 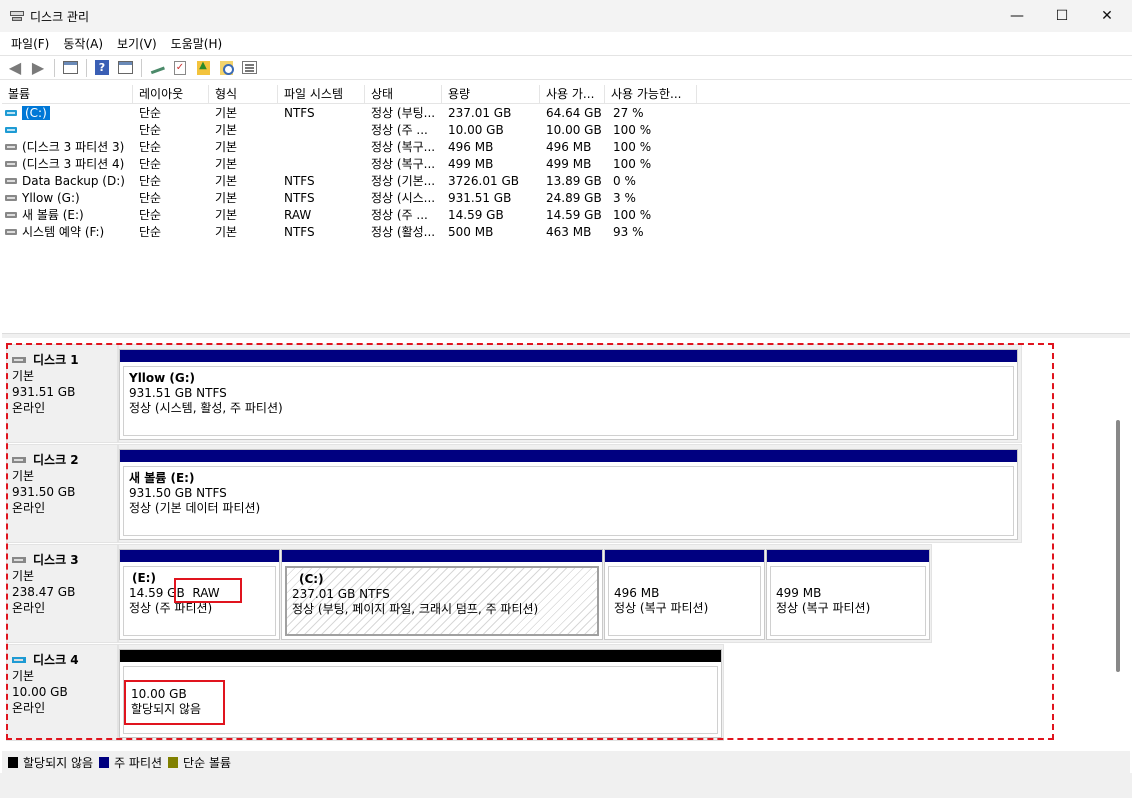 I want to click on disk-4-label: 디스크 4 기본 10.00 GB 온라인, so click(x=62, y=692).